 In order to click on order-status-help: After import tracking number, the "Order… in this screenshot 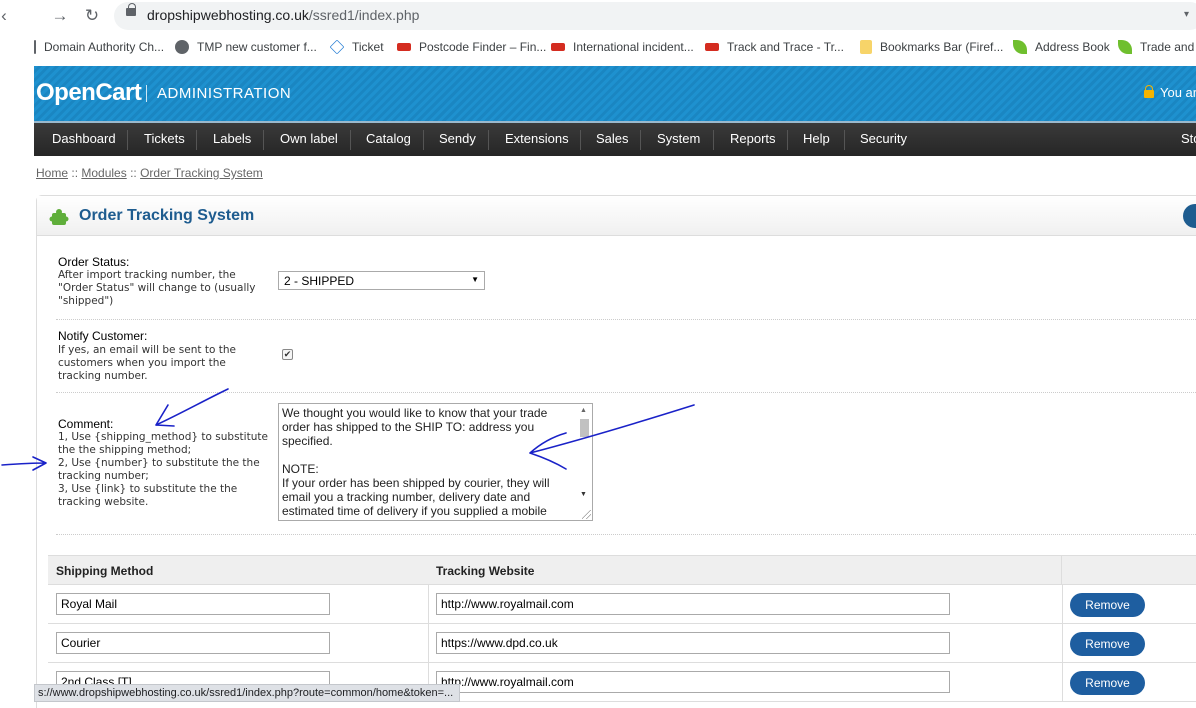, I will do `click(157, 288)`.